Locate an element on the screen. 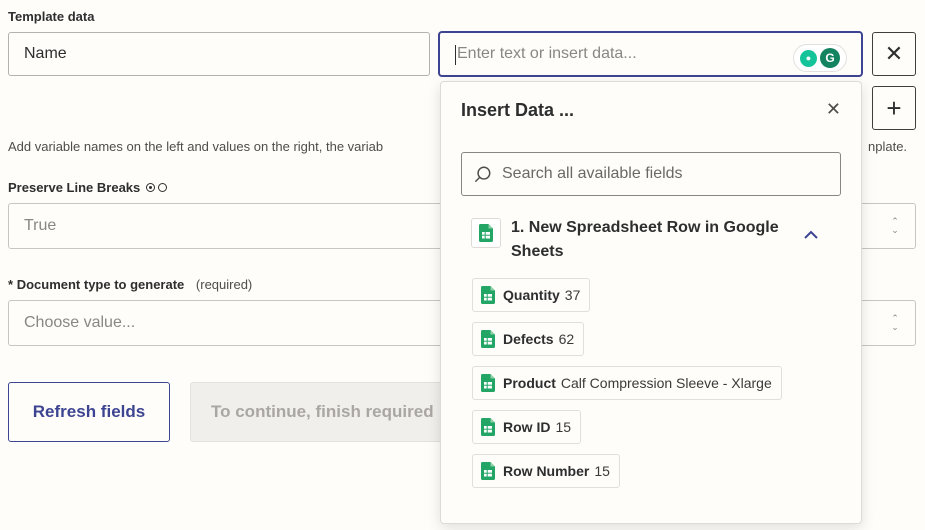 This screenshot has height=530, width=925. continue-button: To continue, finish required is located at coordinates (320, 412).